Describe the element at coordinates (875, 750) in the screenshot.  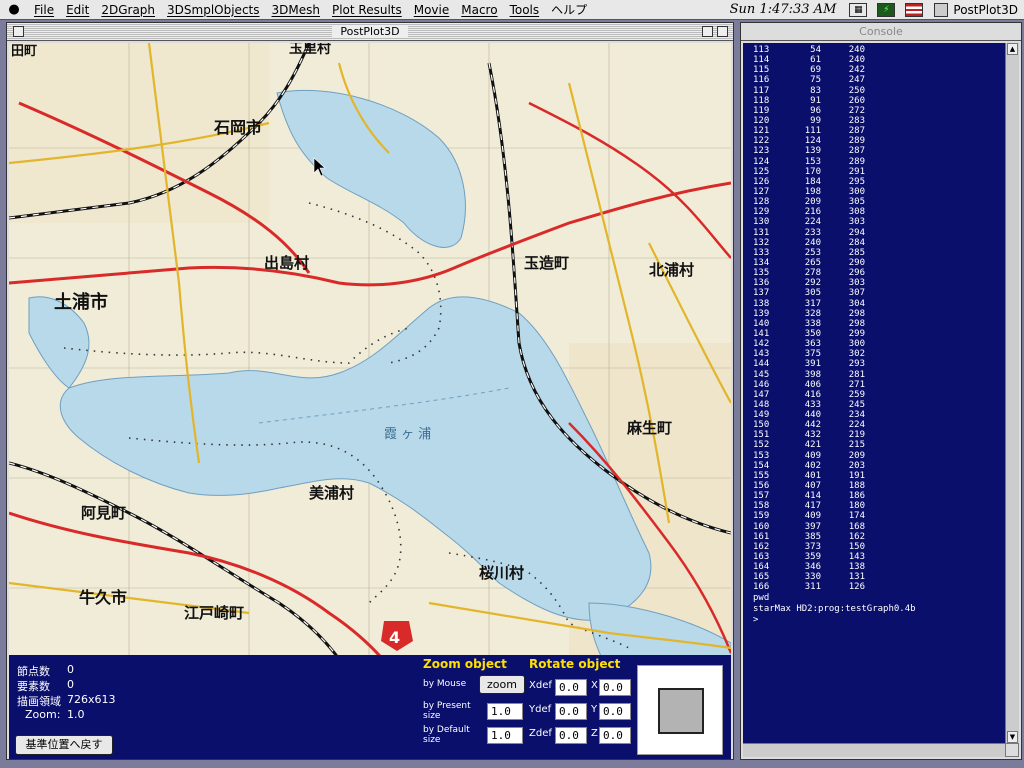
I see `console-horizontal-scrollbar` at that location.